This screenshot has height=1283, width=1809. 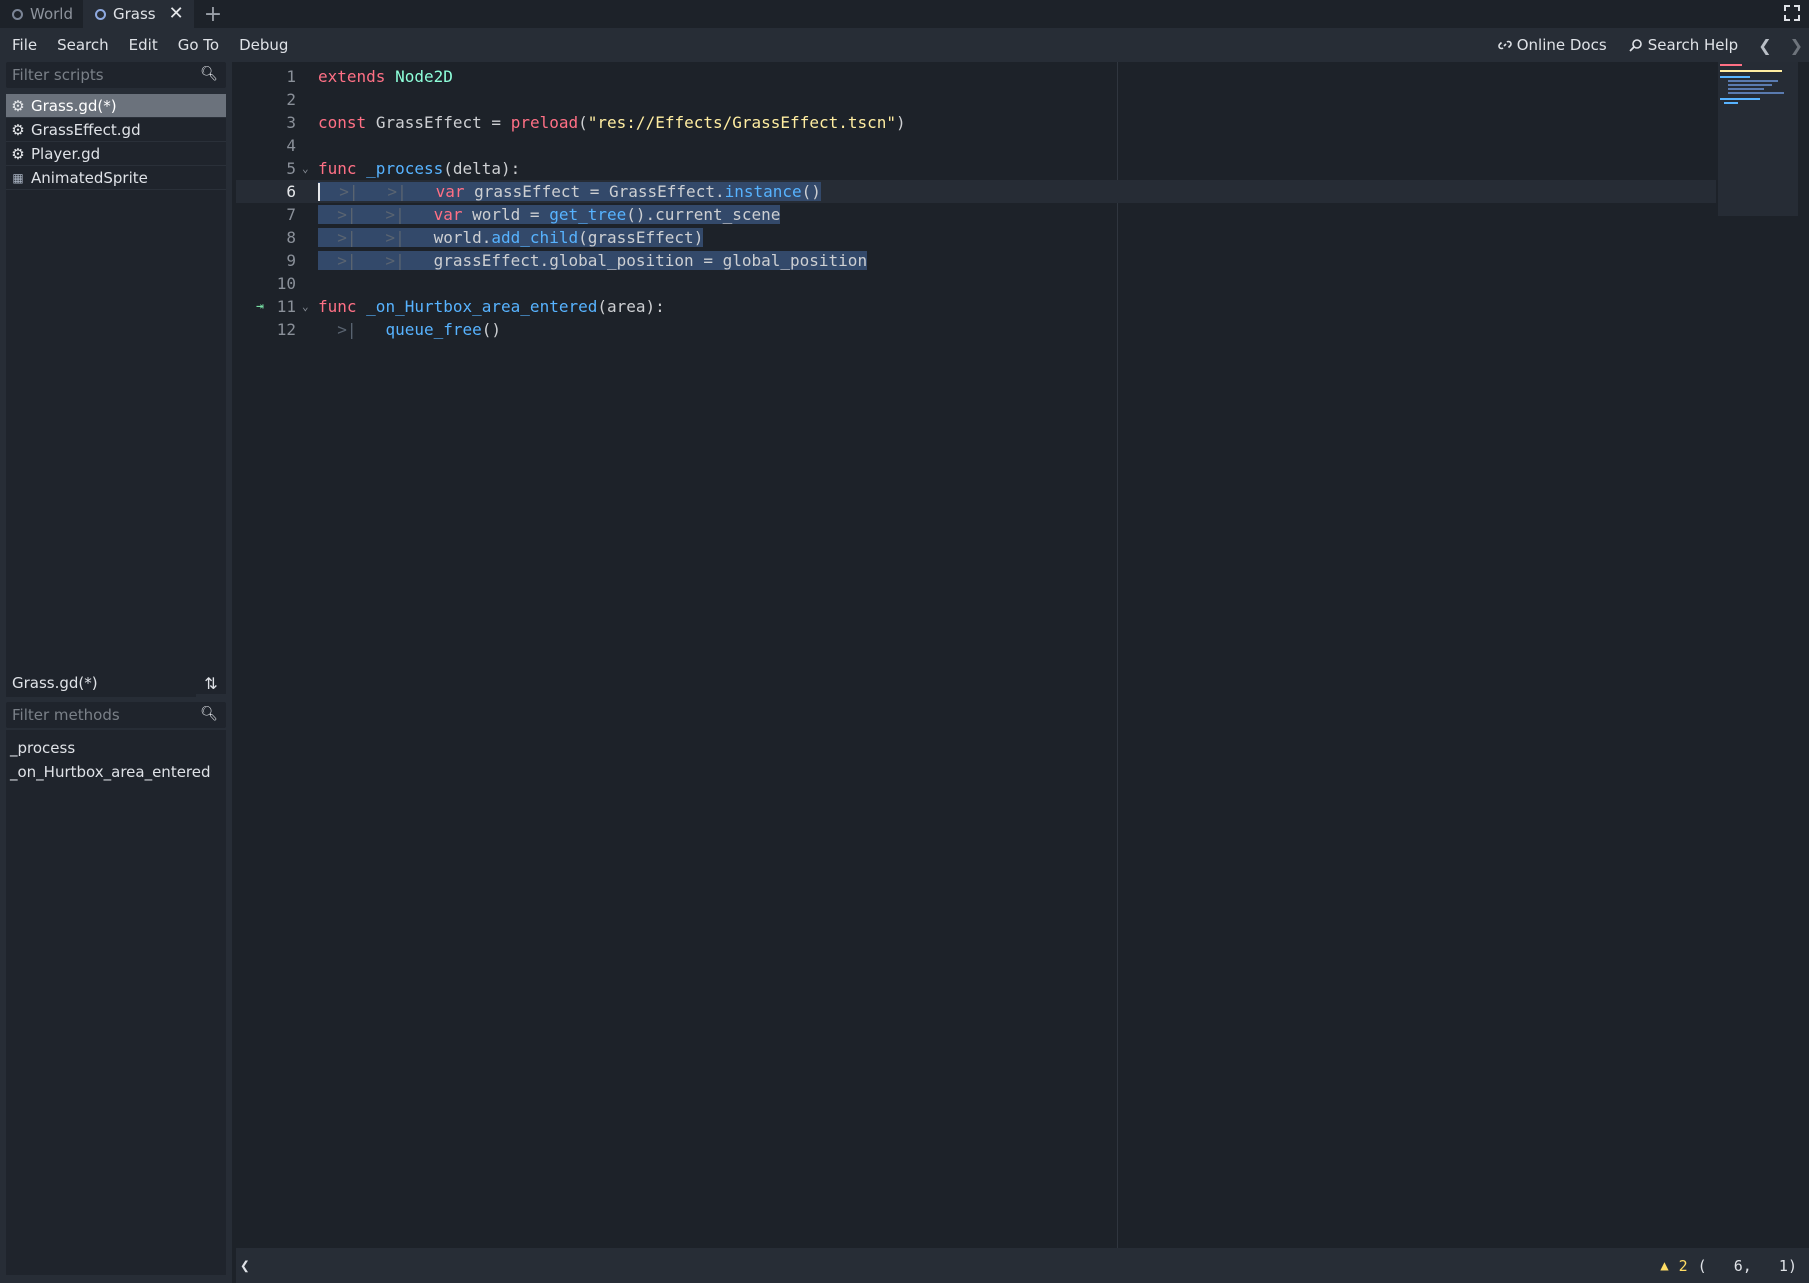 I want to click on cursor-position: ( 6, 1), so click(x=1747, y=1265).